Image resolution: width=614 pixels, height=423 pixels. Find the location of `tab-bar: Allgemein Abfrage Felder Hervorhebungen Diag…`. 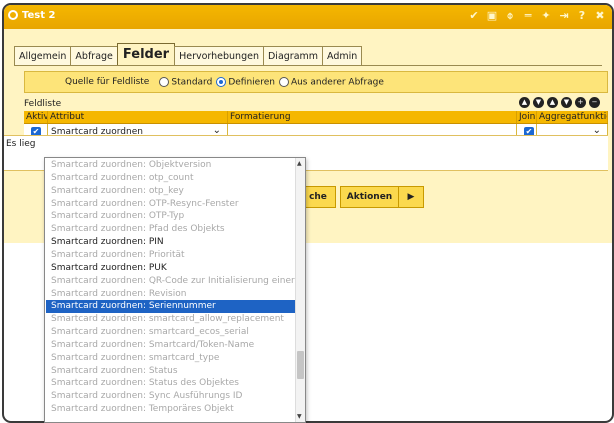

tab-bar: Allgemein Abfrage Felder Hervorhebungen Diag… is located at coordinates (188, 54).